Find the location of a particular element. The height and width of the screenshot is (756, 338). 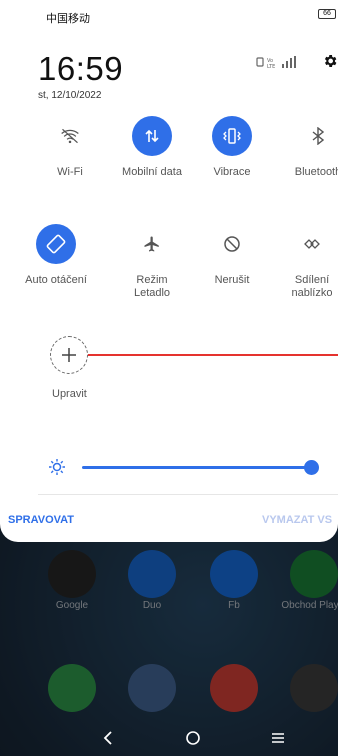

tile-nearby-share: Sdílení nablízko is located at coordinates (305, 262).